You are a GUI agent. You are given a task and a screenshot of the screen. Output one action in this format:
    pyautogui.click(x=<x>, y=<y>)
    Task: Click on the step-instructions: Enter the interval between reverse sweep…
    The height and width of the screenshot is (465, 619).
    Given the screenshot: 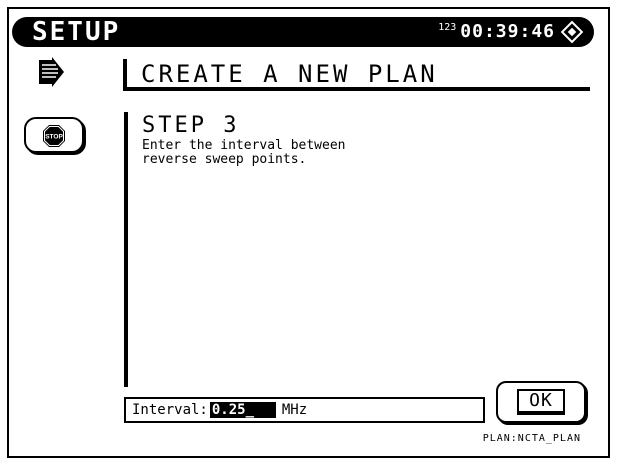 What is the action you would take?
    pyautogui.click(x=244, y=153)
    